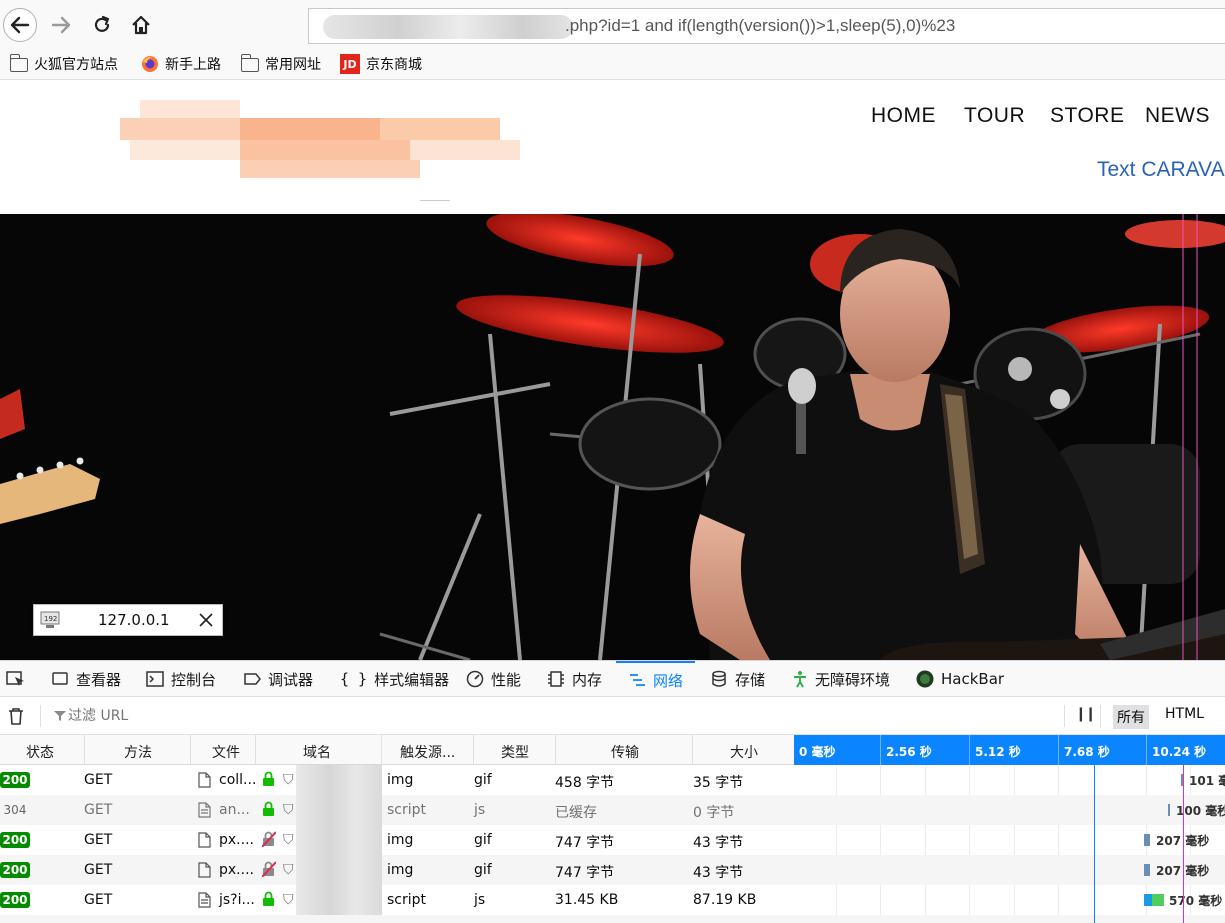 The image size is (1225, 923). Describe the element at coordinates (181, 679) in the screenshot. I see `tab-console: 控制台` at that location.